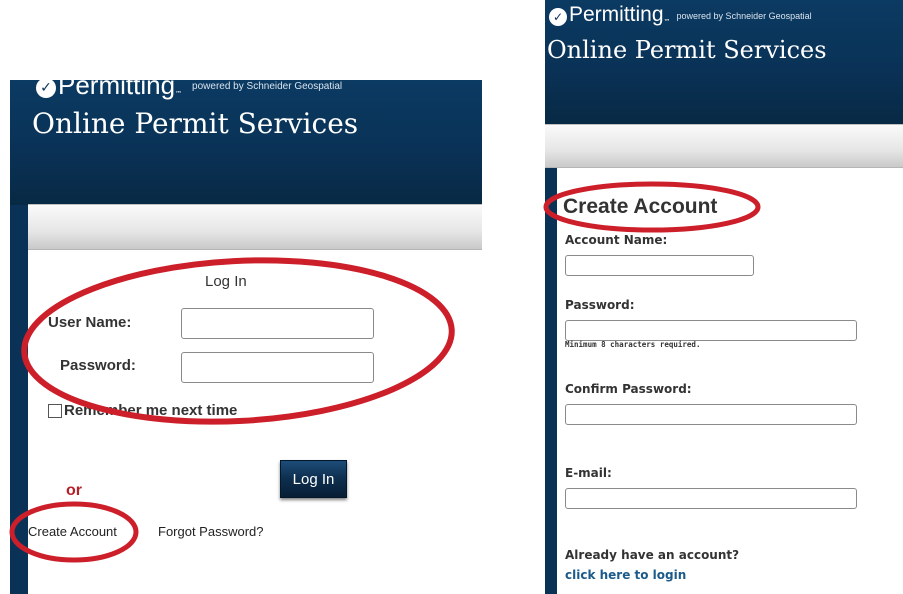 The image size is (903, 594). I want to click on confirm-password-label: Confirm Password:, so click(628, 389).